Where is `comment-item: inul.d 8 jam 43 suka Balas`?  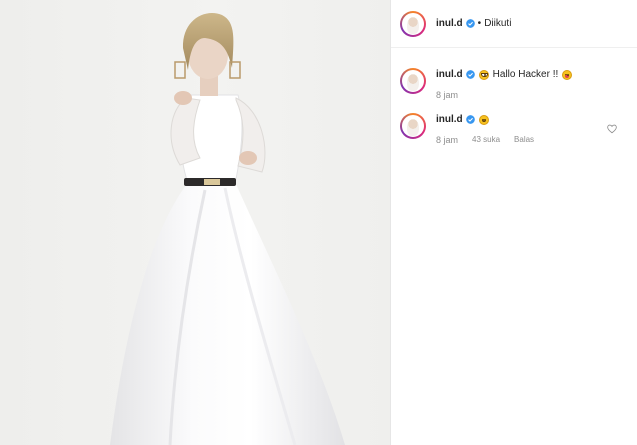
comment-item: inul.d 8 jam 43 suka Balas is located at coordinates (514, 129).